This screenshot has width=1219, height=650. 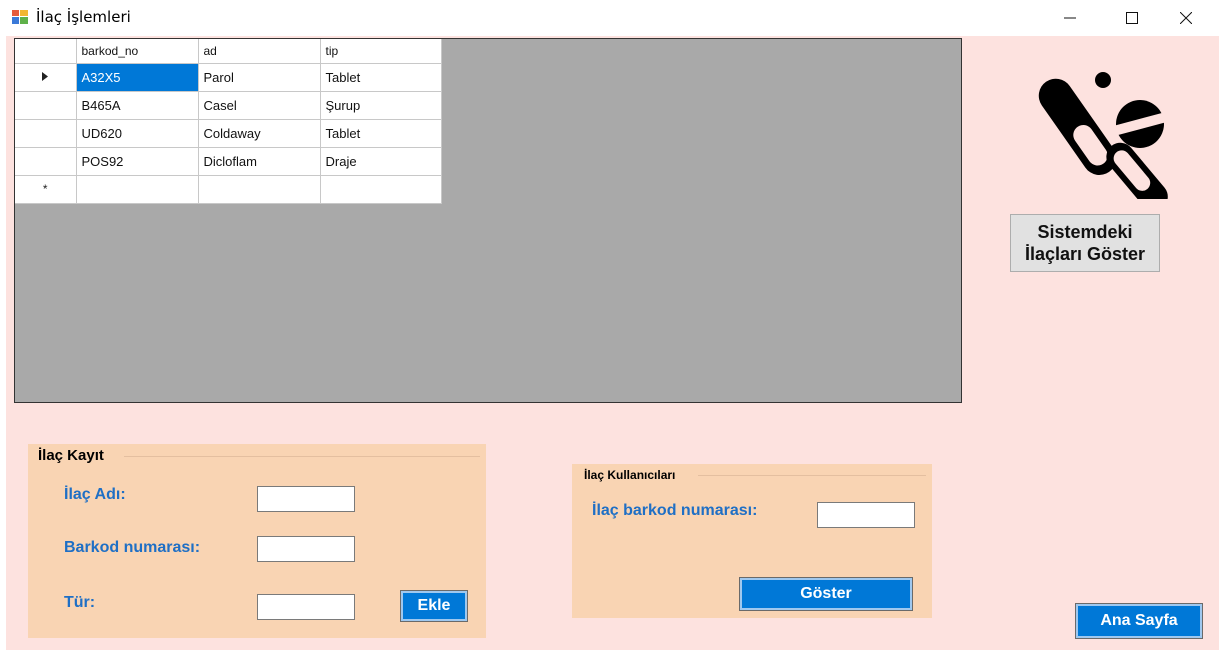 What do you see at coordinates (95, 494) in the screenshot?
I see `drug-name-label: İlaç Adı:` at bounding box center [95, 494].